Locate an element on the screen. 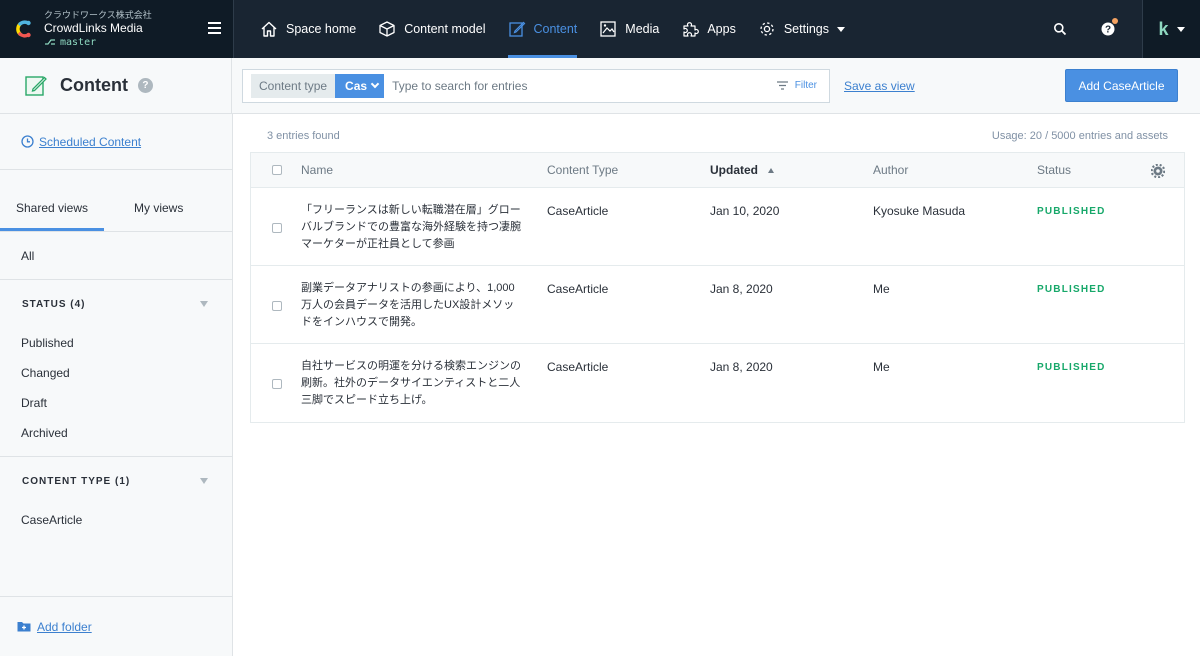  content-edit-icon is located at coordinates (36, 85).